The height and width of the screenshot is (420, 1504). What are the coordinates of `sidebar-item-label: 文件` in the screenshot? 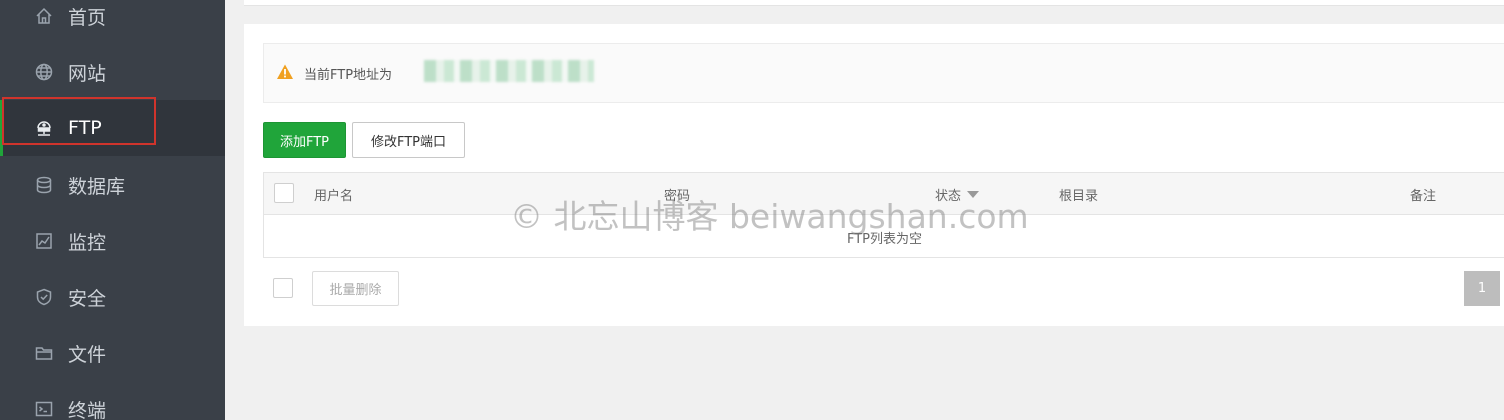 It's located at (87, 354).